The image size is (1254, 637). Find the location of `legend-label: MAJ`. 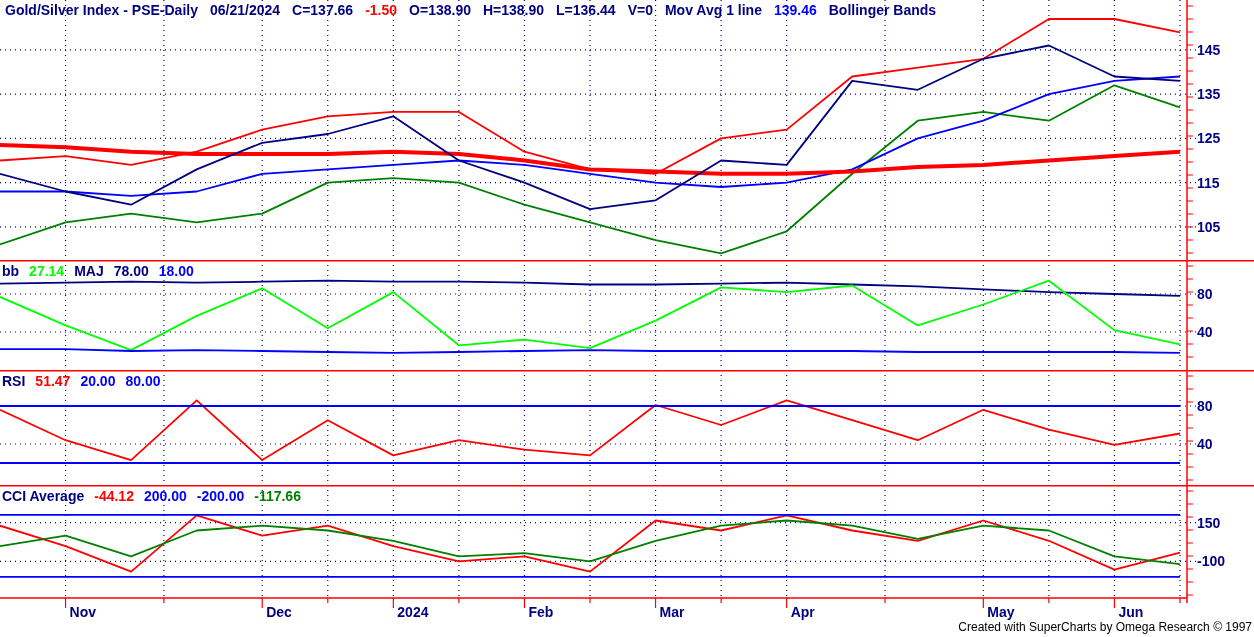

legend-label: MAJ is located at coordinates (89, 271).